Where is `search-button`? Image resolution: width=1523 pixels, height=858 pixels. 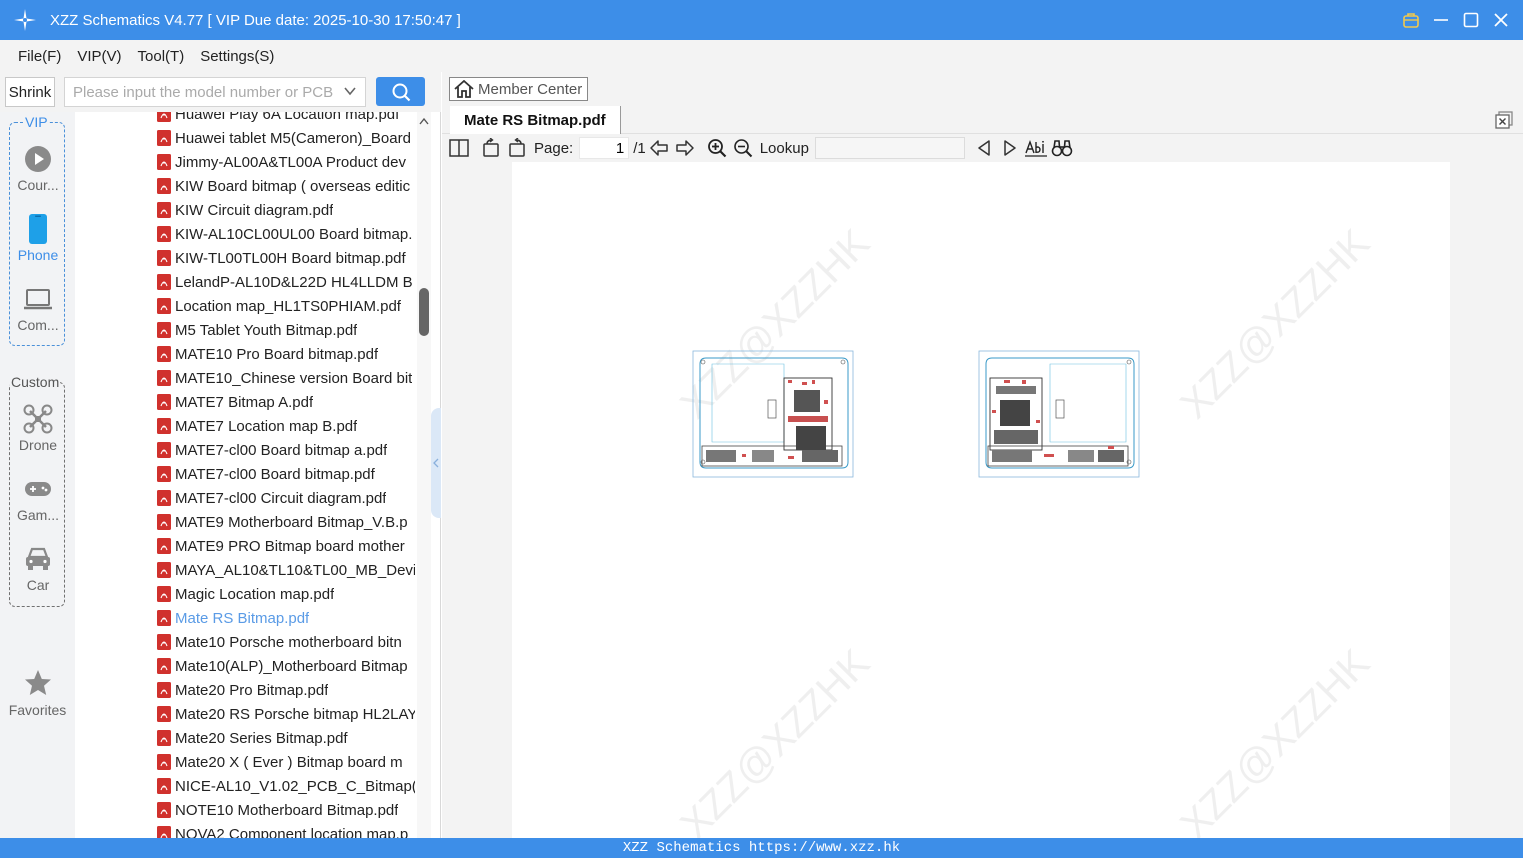
search-button is located at coordinates (400, 91).